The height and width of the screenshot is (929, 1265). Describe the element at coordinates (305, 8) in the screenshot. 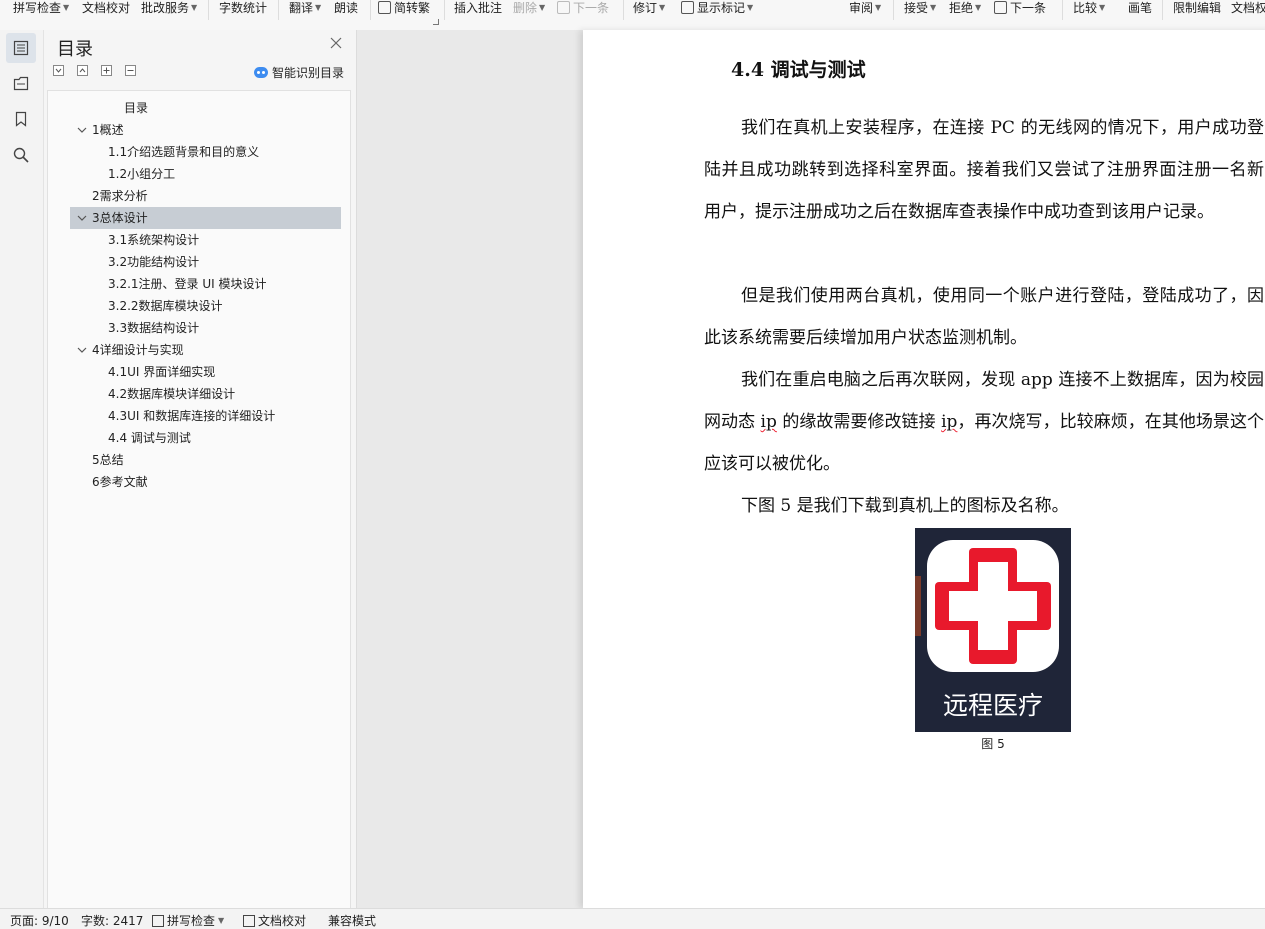

I see `translate-button: 翻译 ▼` at that location.